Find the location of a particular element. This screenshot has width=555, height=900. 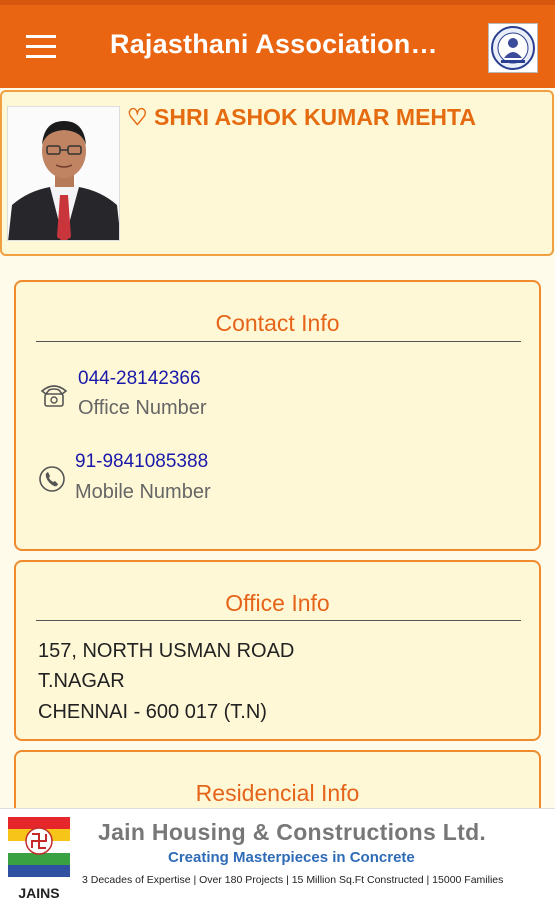

jains-logo: JAINS is located at coordinates (39, 858).